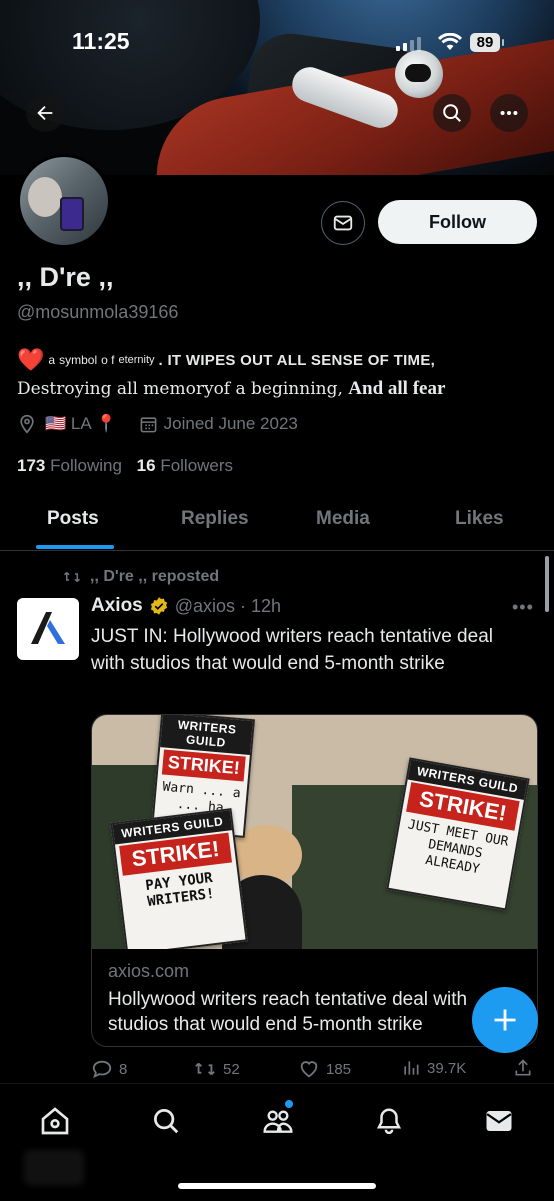  Describe the element at coordinates (547, 584) in the screenshot. I see `scrollbar` at that location.